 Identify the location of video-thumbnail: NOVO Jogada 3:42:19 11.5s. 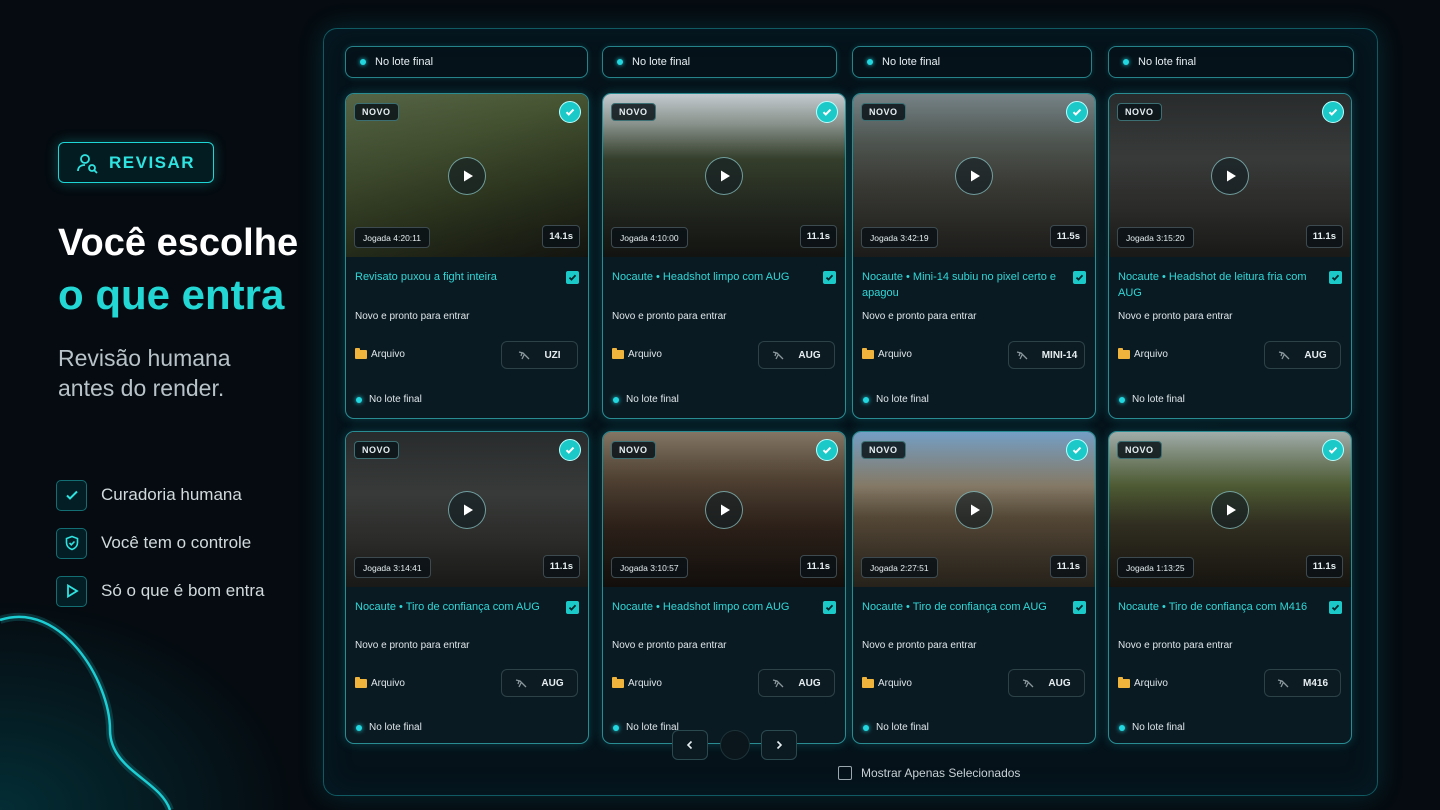
(974, 175).